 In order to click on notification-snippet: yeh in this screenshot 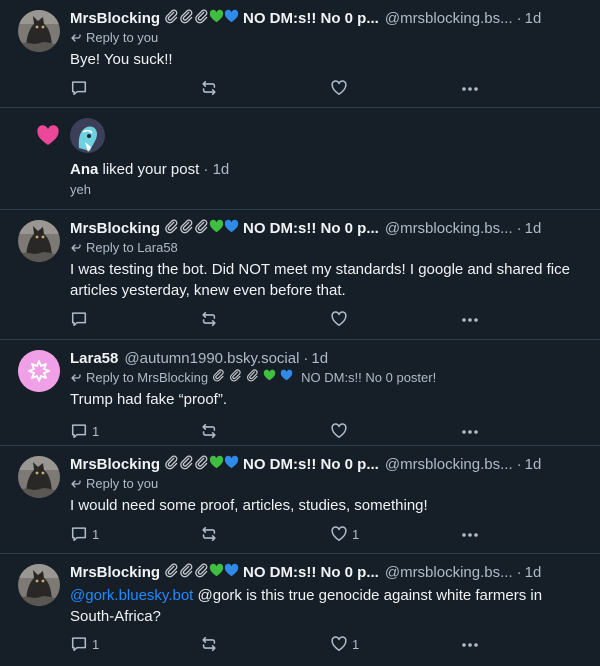, I will do `click(80, 189)`.